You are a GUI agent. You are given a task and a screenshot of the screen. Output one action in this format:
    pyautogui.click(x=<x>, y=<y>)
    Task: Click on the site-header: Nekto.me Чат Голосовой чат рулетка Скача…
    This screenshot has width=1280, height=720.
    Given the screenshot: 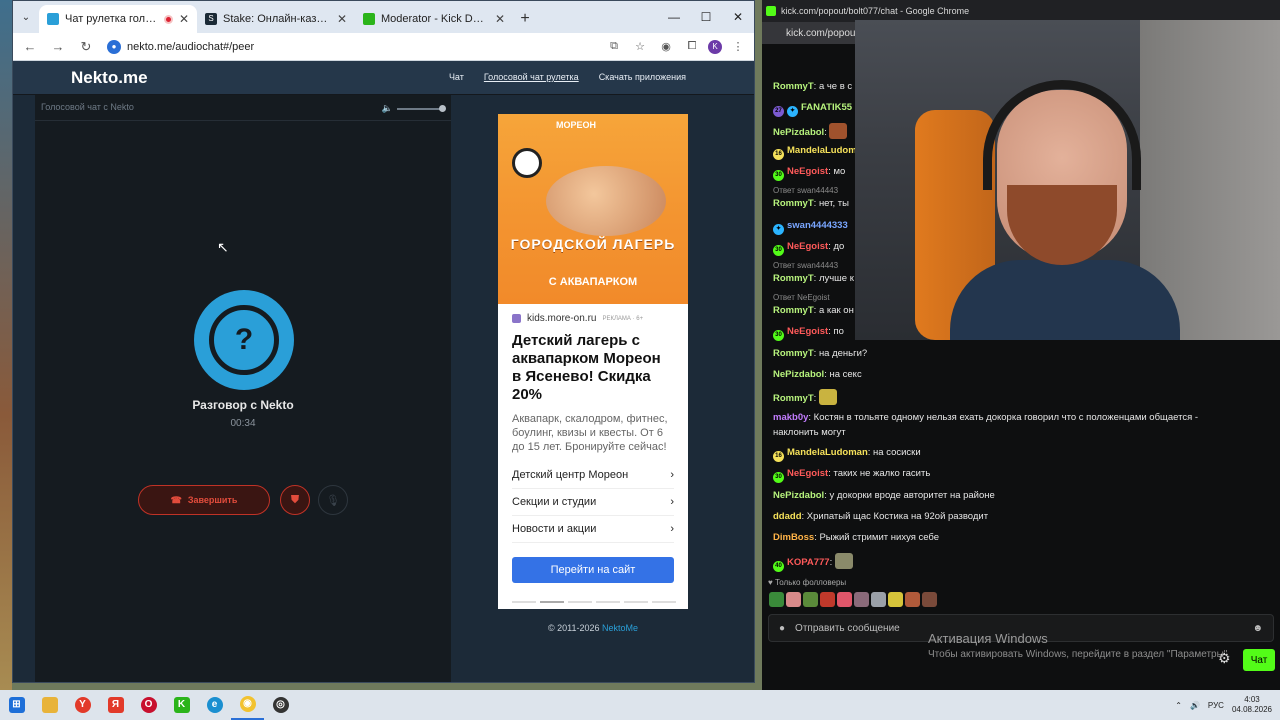 What is the action you would take?
    pyautogui.click(x=383, y=77)
    